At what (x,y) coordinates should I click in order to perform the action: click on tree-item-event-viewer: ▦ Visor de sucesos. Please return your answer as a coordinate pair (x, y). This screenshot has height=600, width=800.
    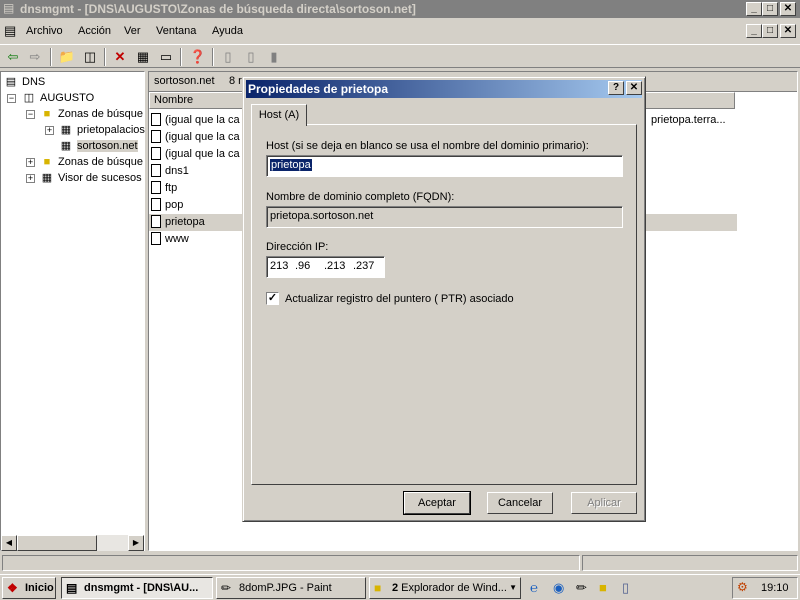
    Looking at the image, I should click on (90, 178).